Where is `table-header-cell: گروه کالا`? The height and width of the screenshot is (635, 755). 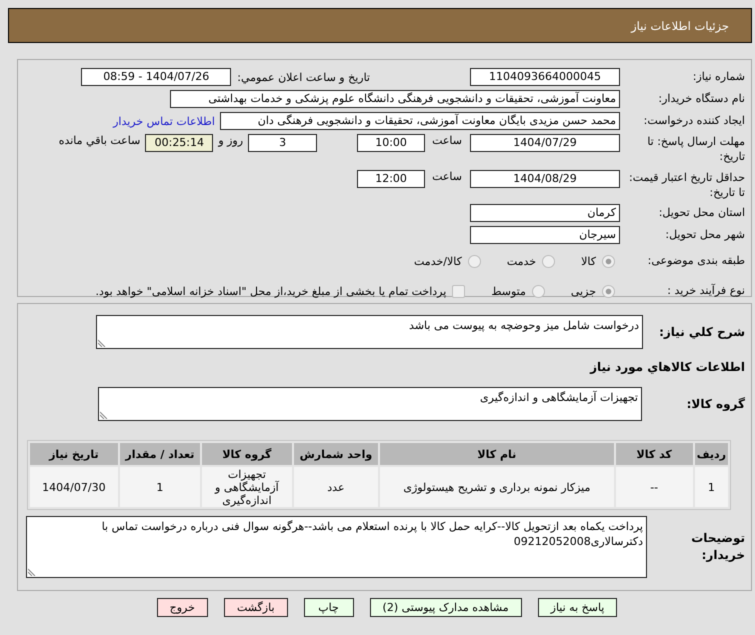
table-header-cell: گروه کالا is located at coordinates (247, 454).